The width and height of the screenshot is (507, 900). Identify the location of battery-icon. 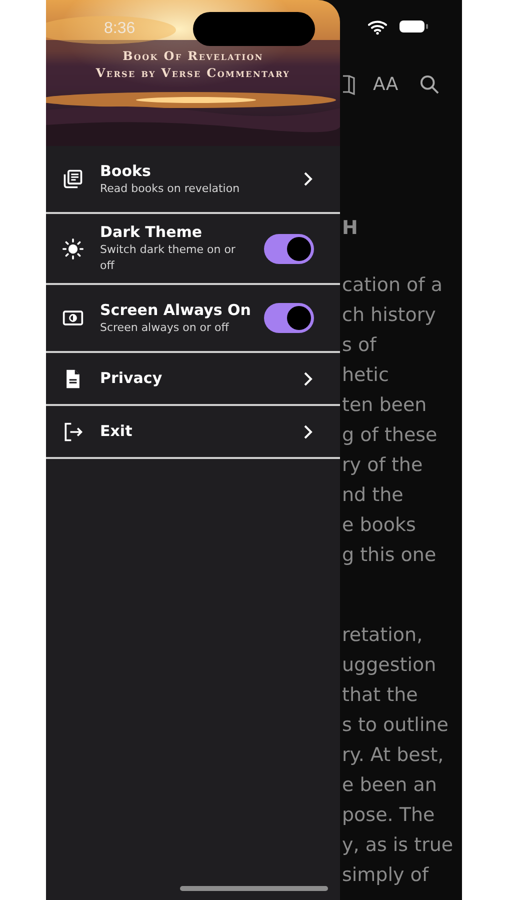
(414, 26).